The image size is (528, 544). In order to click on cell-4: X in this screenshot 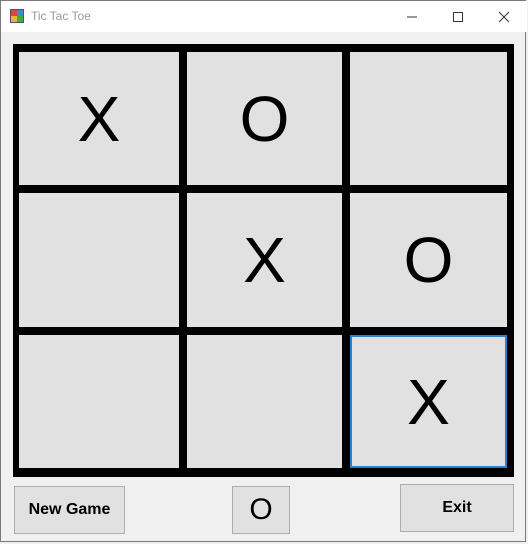, I will do `click(264, 260)`.